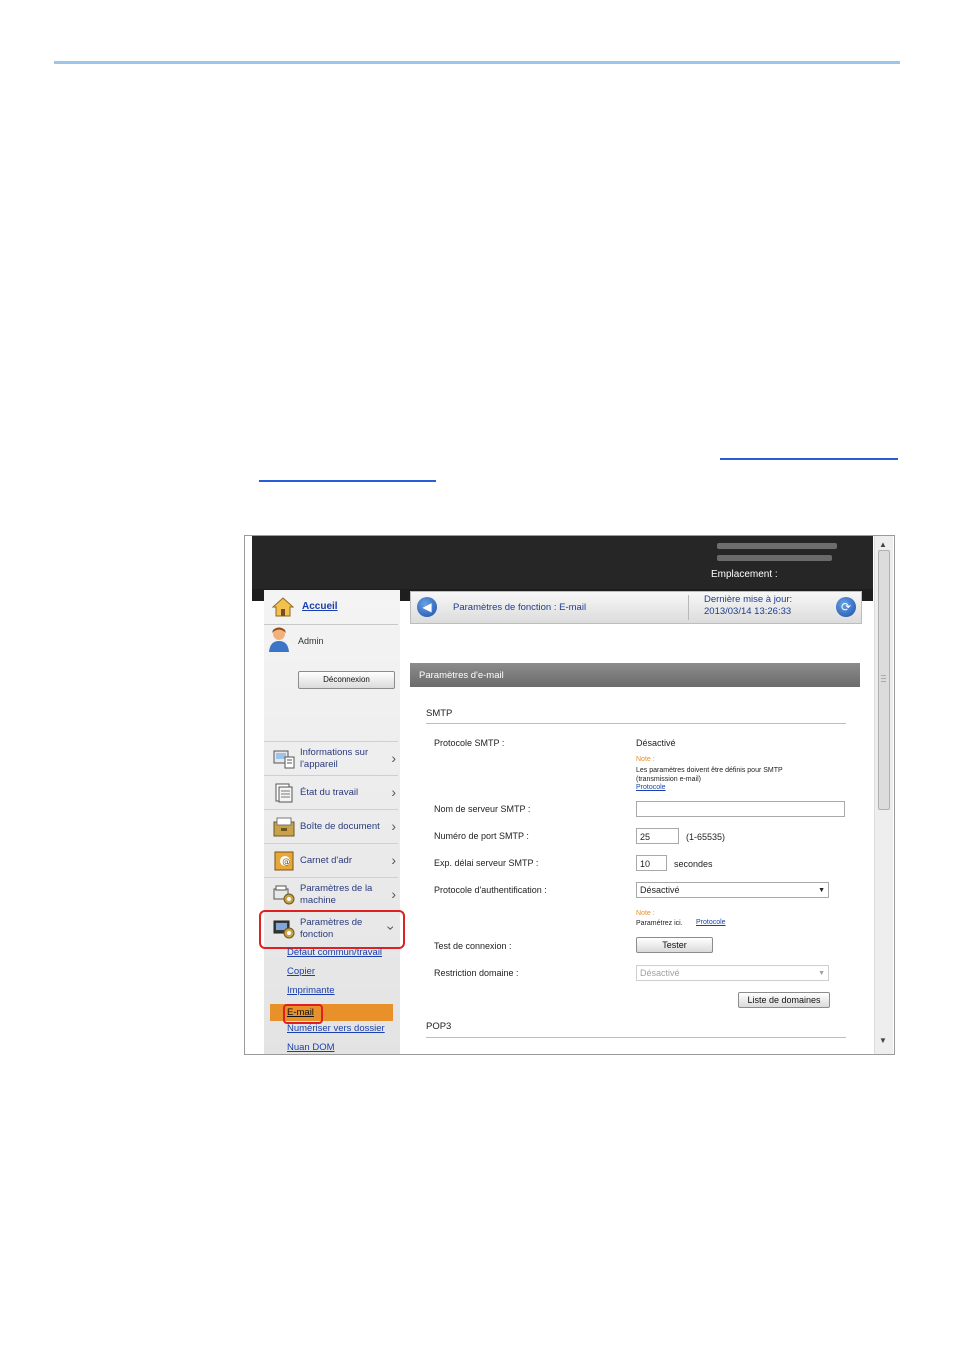 The width and height of the screenshot is (954, 1350). What do you see at coordinates (883, 1040) in the screenshot?
I see `scroll-down-icon: ▼` at bounding box center [883, 1040].